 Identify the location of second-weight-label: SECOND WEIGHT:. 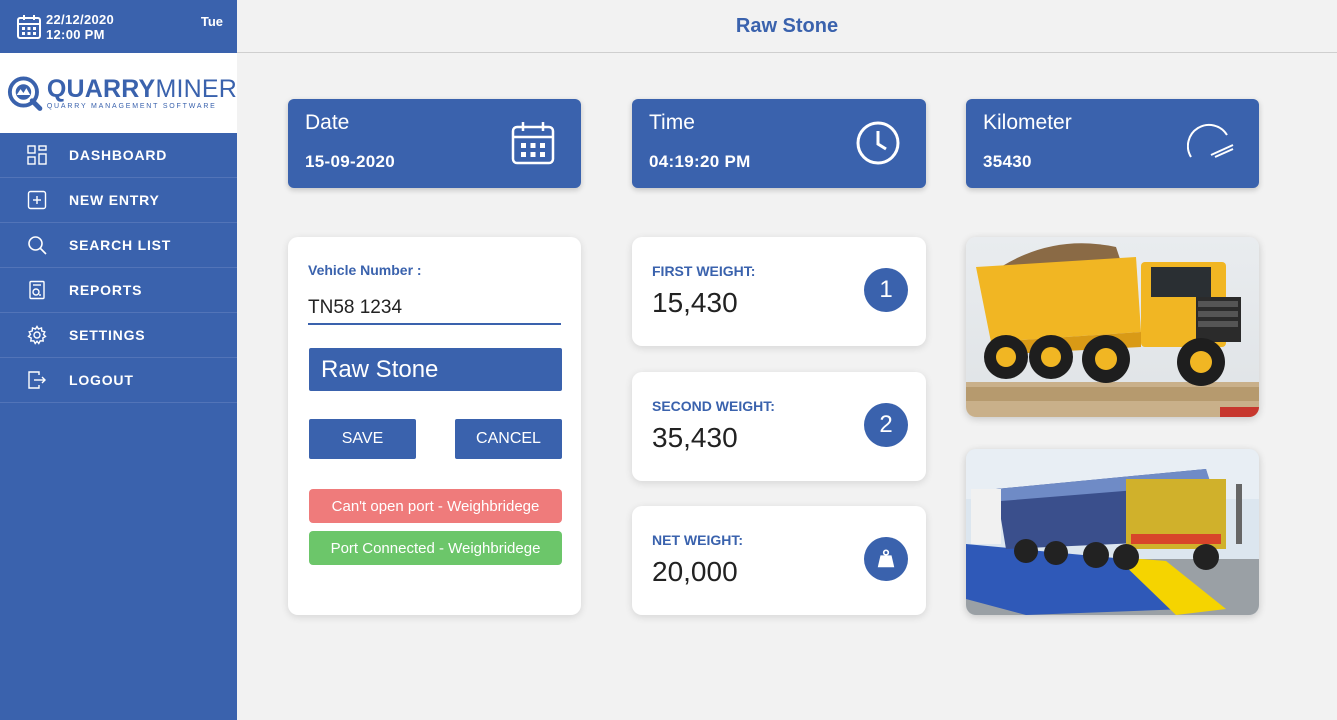
(713, 406).